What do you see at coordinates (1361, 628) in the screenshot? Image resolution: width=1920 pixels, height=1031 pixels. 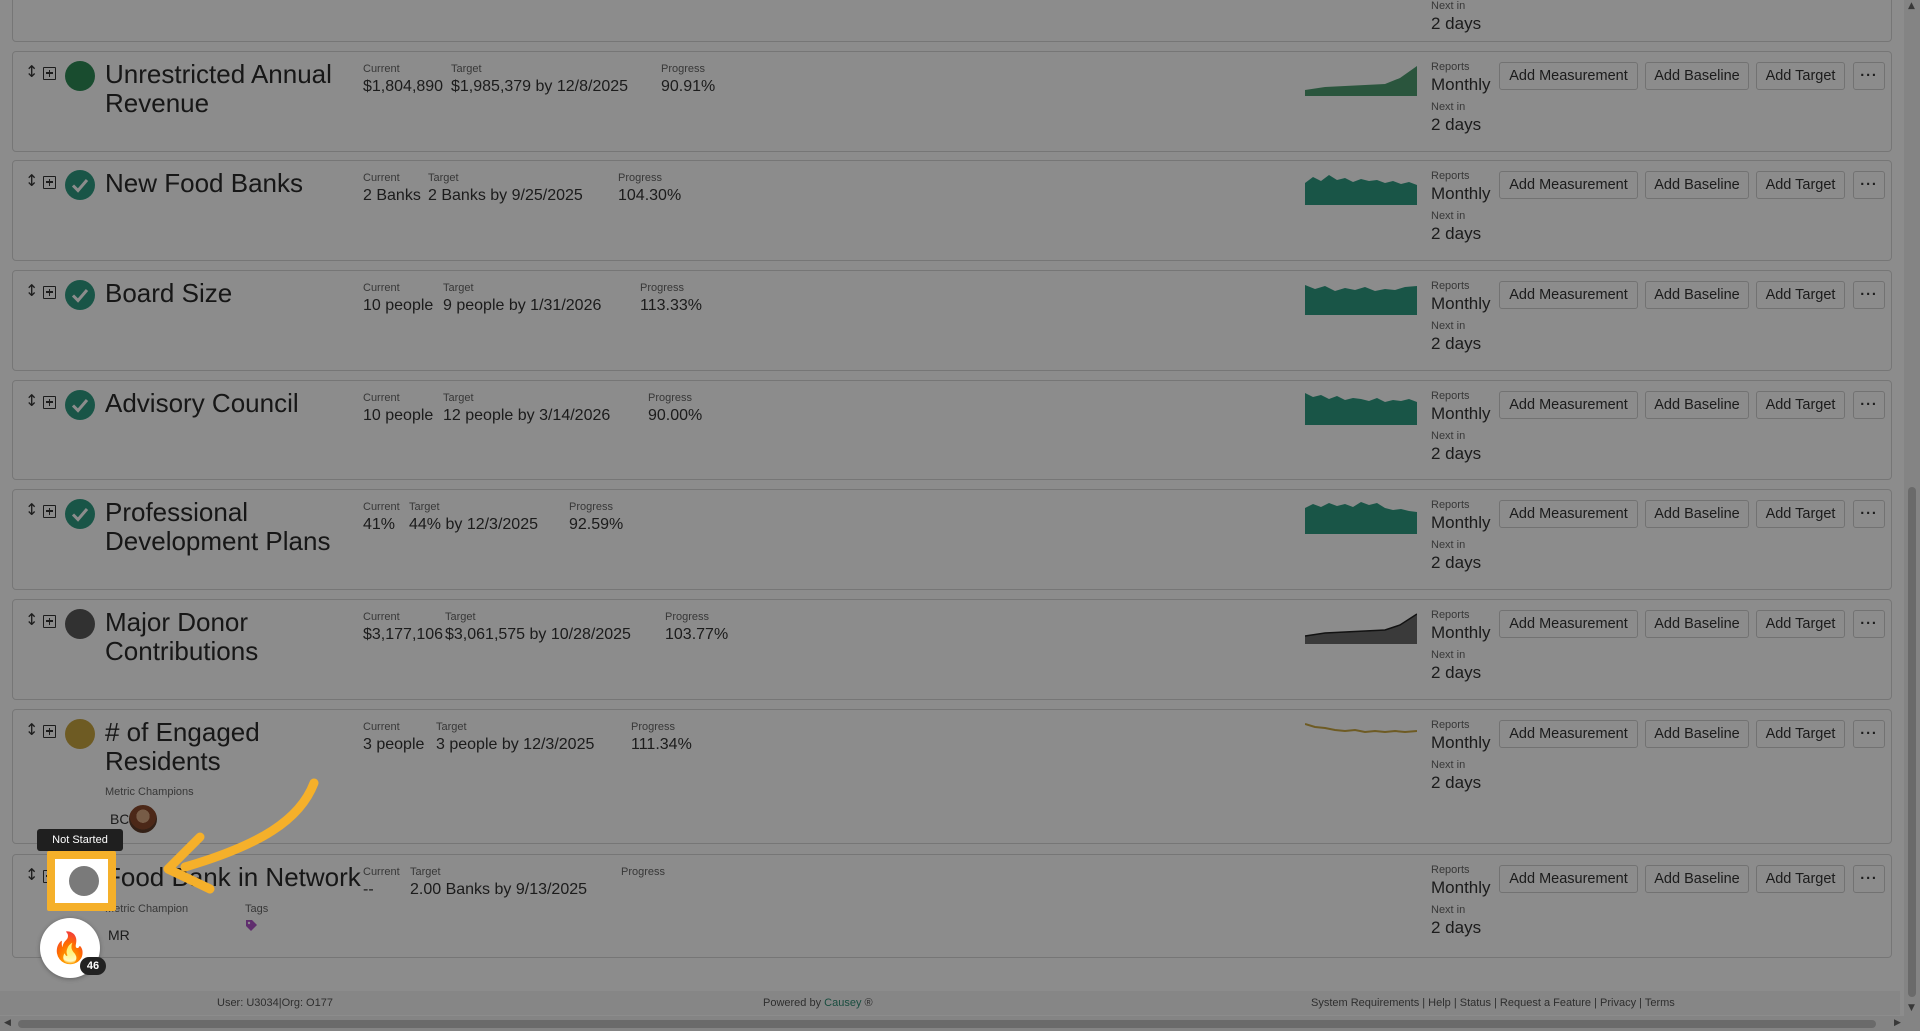 I see `sparkline` at bounding box center [1361, 628].